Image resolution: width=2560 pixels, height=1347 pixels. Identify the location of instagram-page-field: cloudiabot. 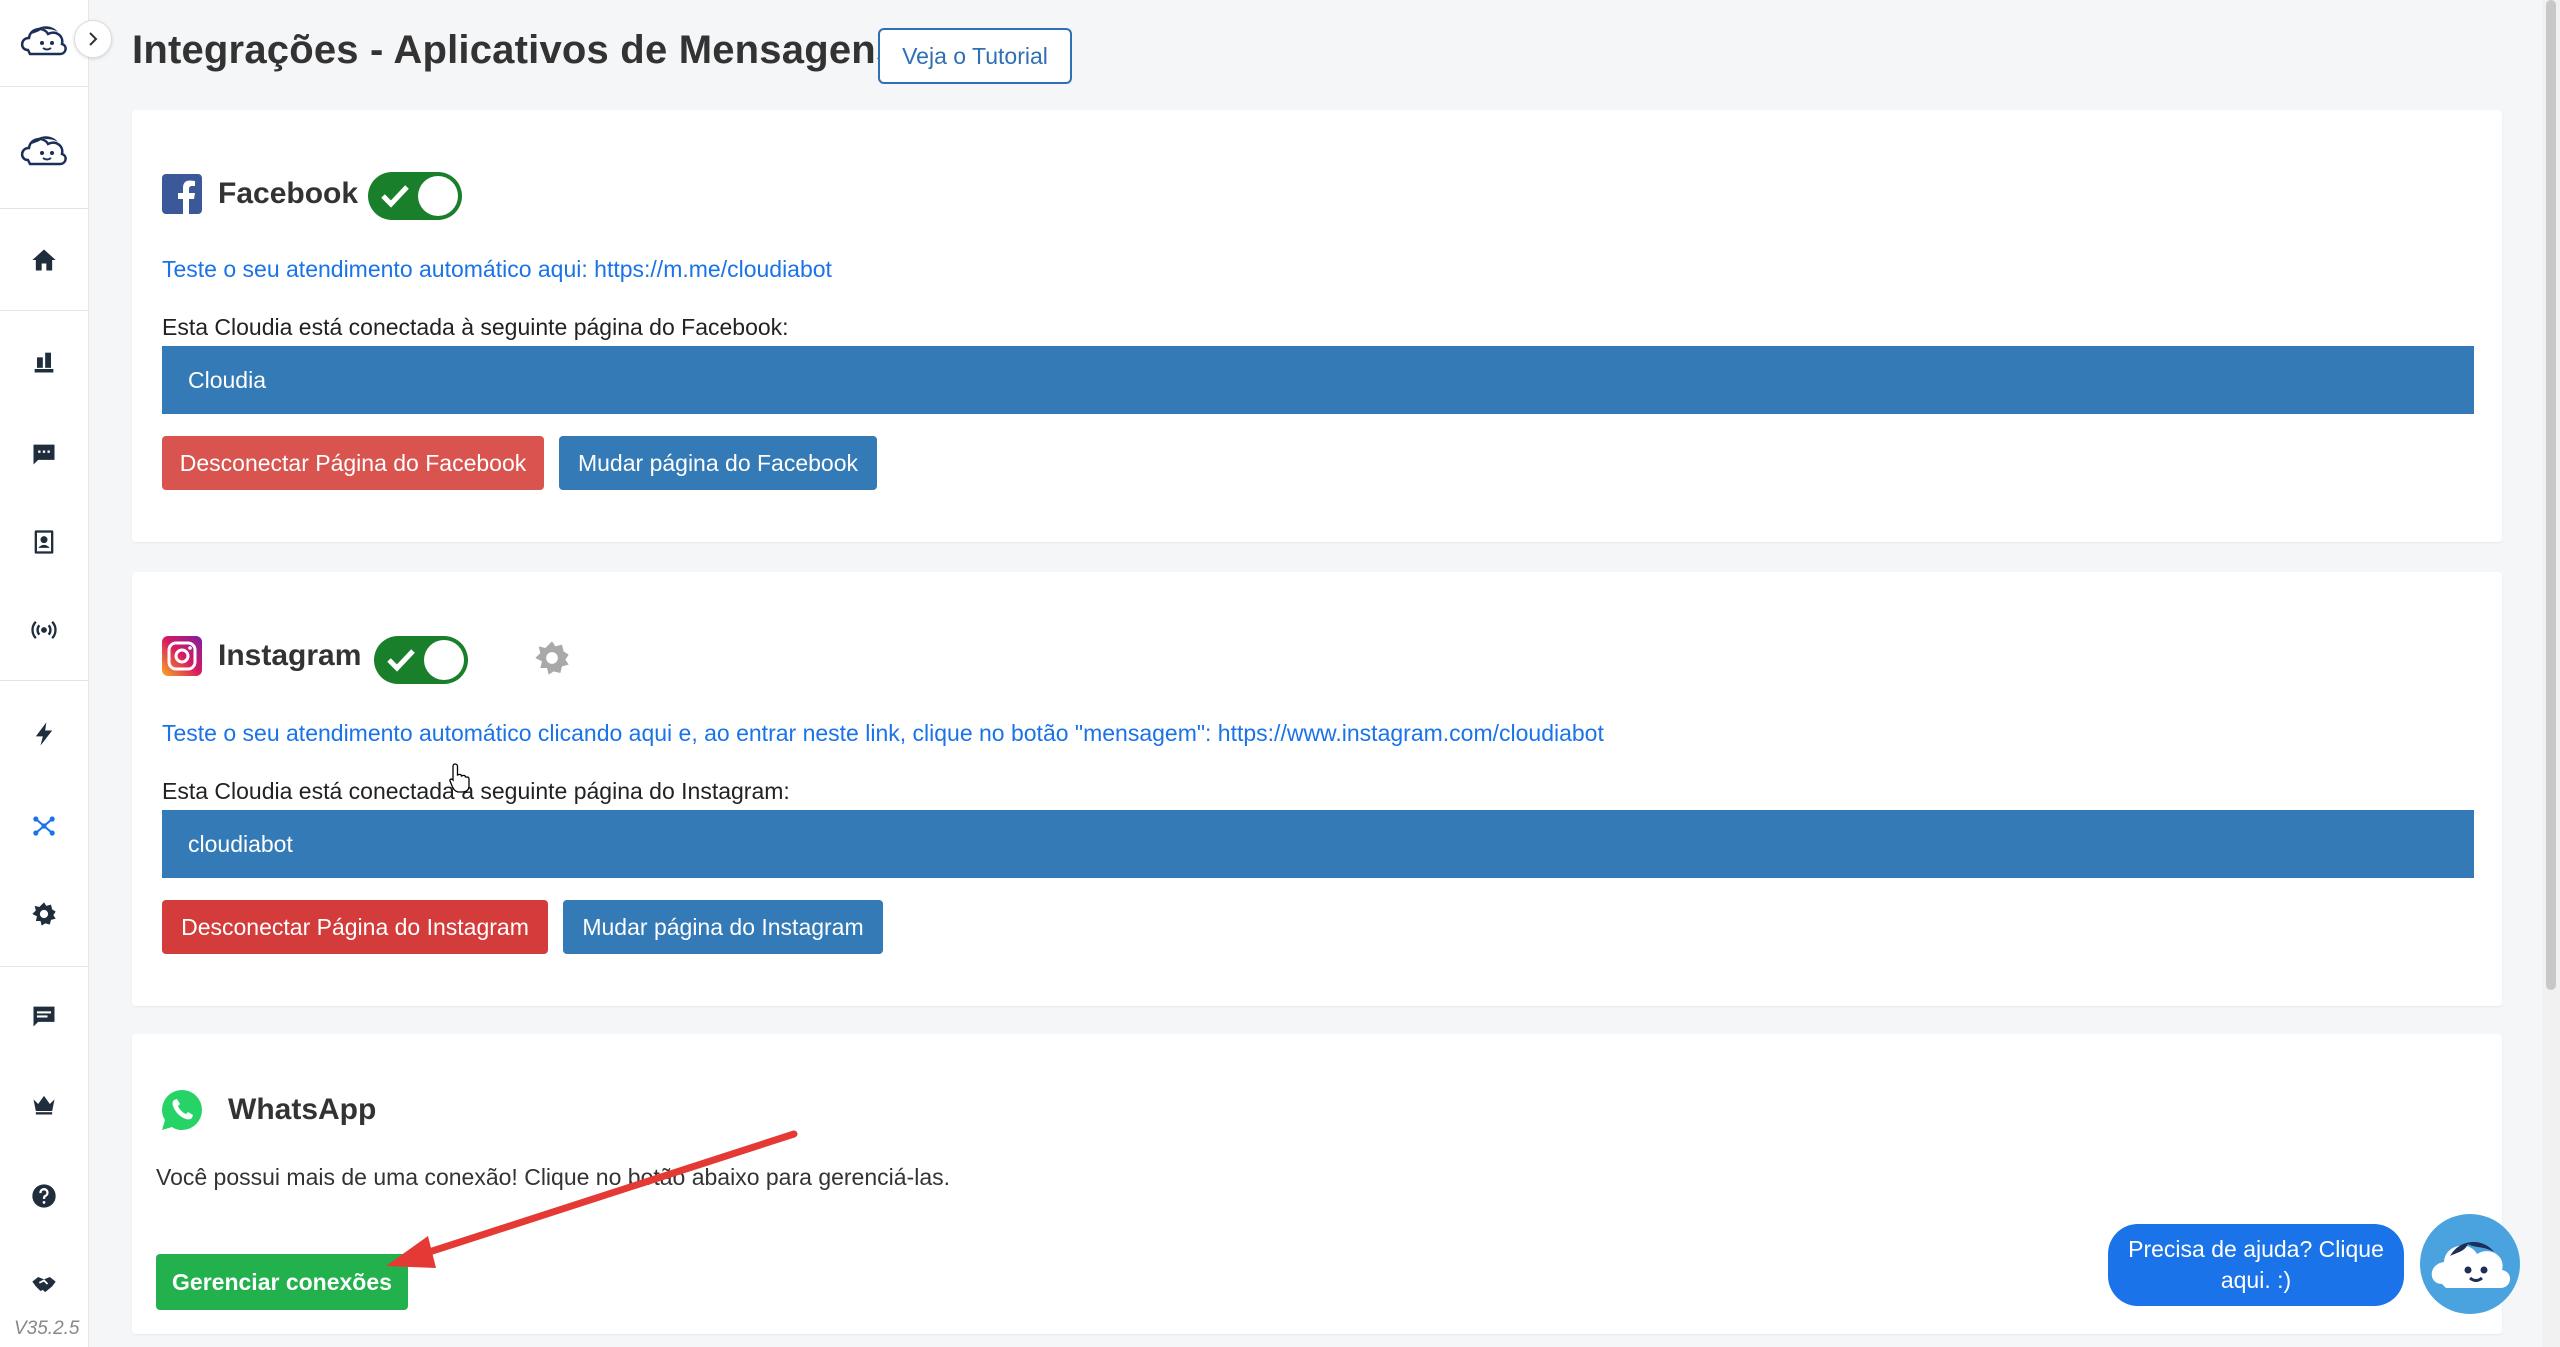
(1318, 844).